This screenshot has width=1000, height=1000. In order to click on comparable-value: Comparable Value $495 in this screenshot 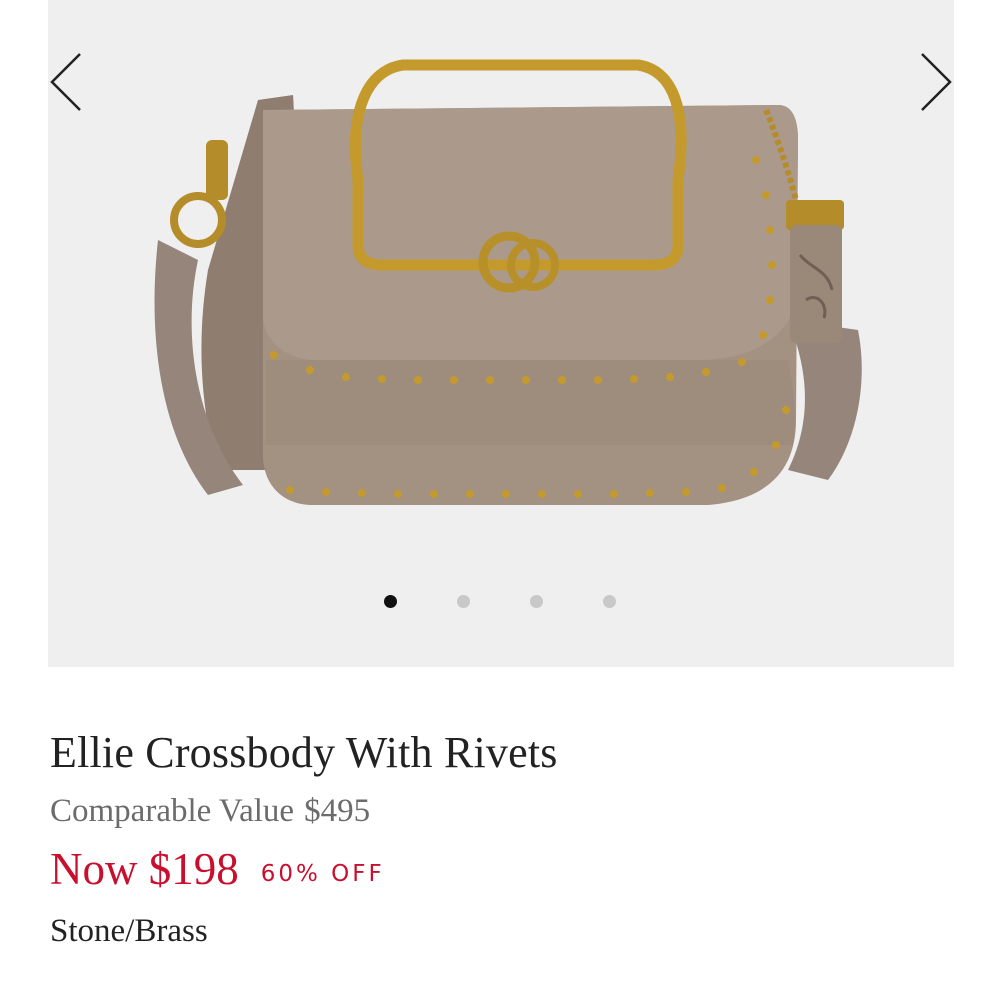, I will do `click(500, 811)`.